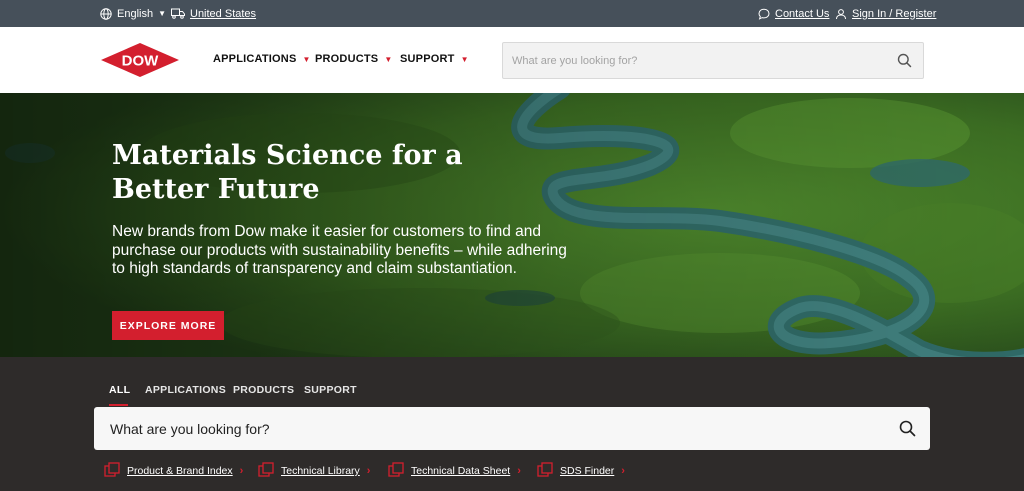 This screenshot has height=491, width=1024. I want to click on signin-link: Sign In / Register, so click(885, 13).